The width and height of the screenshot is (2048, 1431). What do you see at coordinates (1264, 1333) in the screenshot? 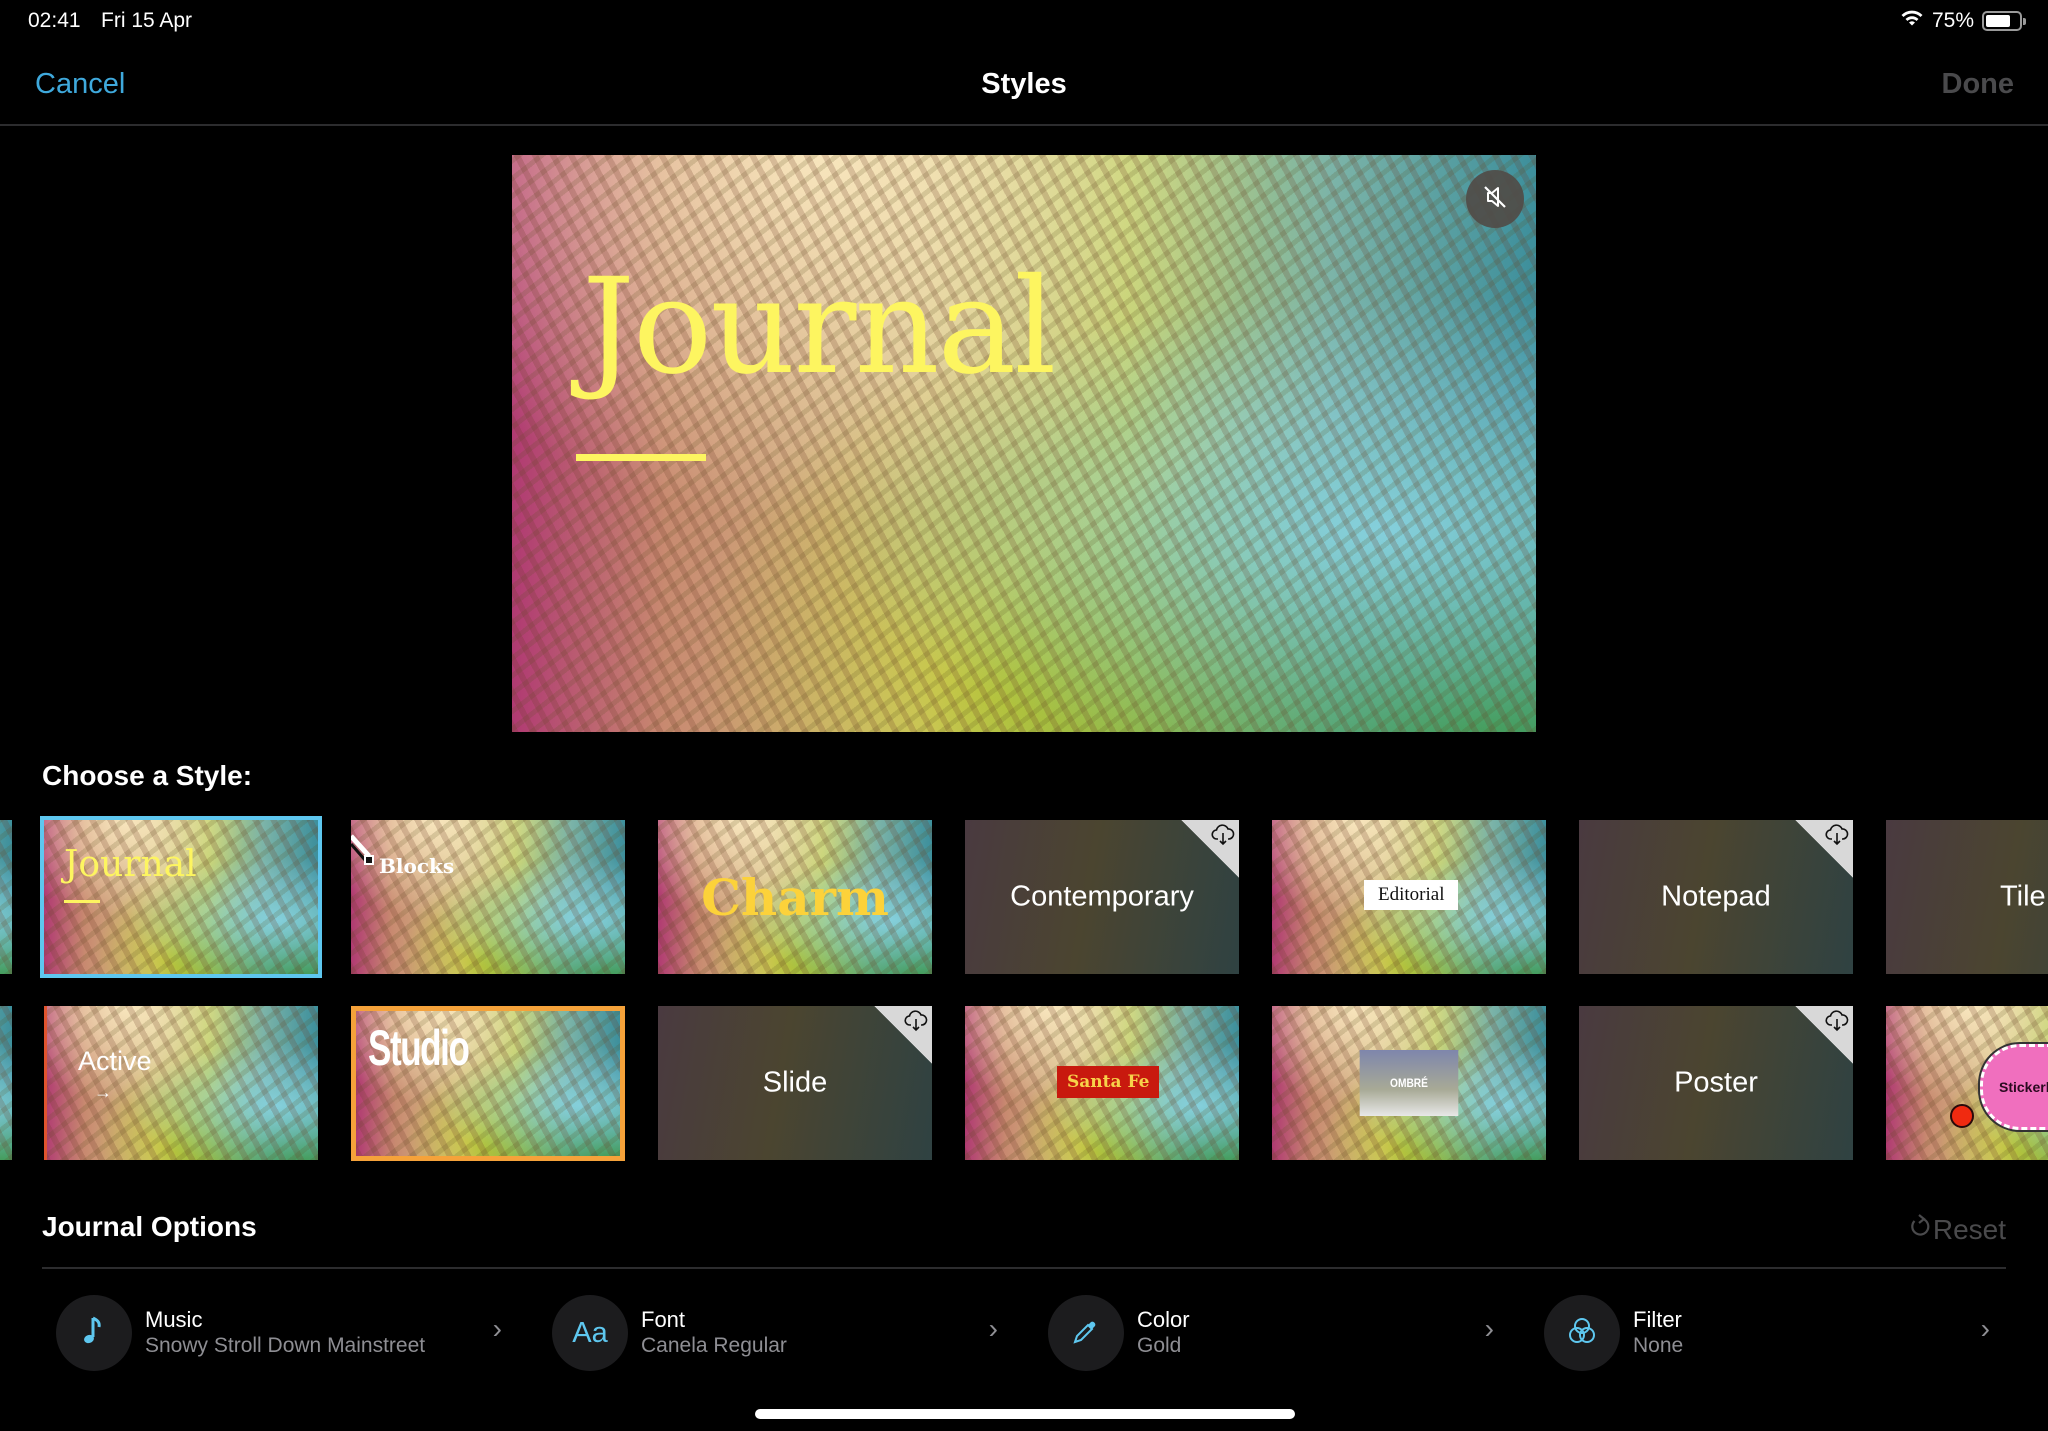
I see `option-color: Color Gold ›` at bounding box center [1264, 1333].